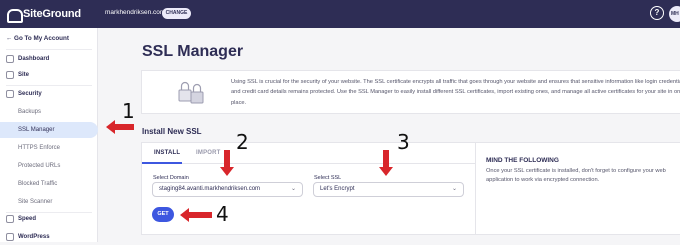  I want to click on sidebar-item-dashboard: Dashboard, so click(49, 59).